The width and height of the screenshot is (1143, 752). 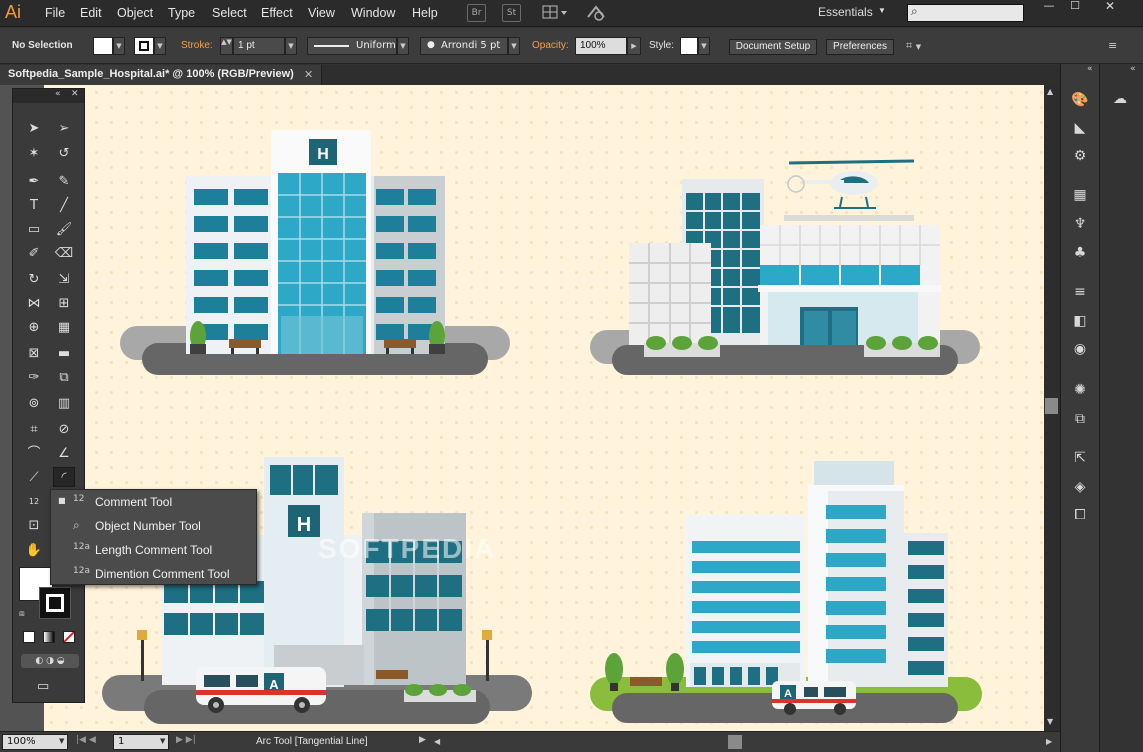 What do you see at coordinates (514, 46) in the screenshot?
I see `brush-dropdown: ▼` at bounding box center [514, 46].